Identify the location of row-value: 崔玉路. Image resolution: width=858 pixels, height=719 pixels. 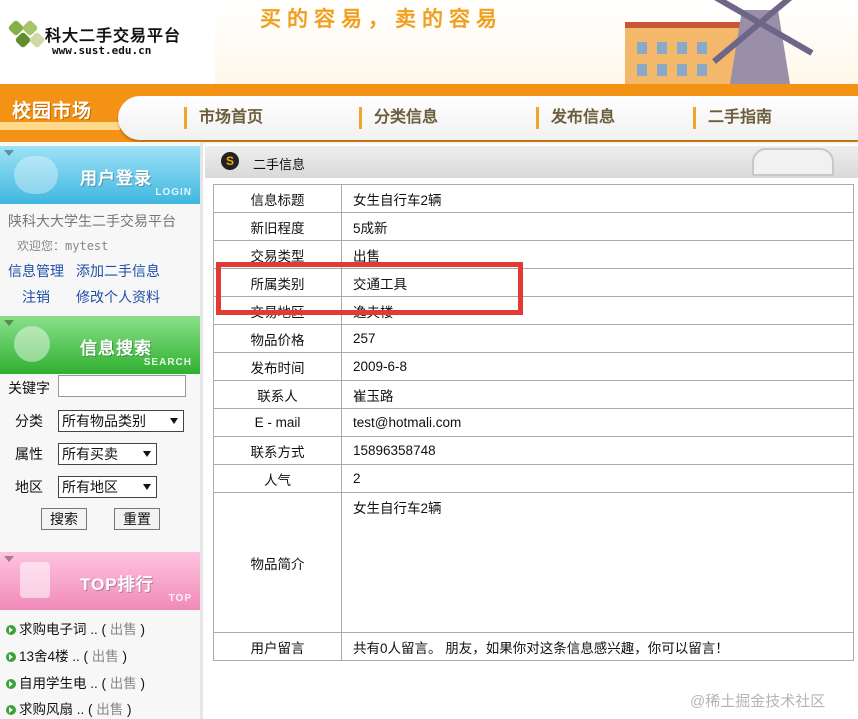
(597, 394).